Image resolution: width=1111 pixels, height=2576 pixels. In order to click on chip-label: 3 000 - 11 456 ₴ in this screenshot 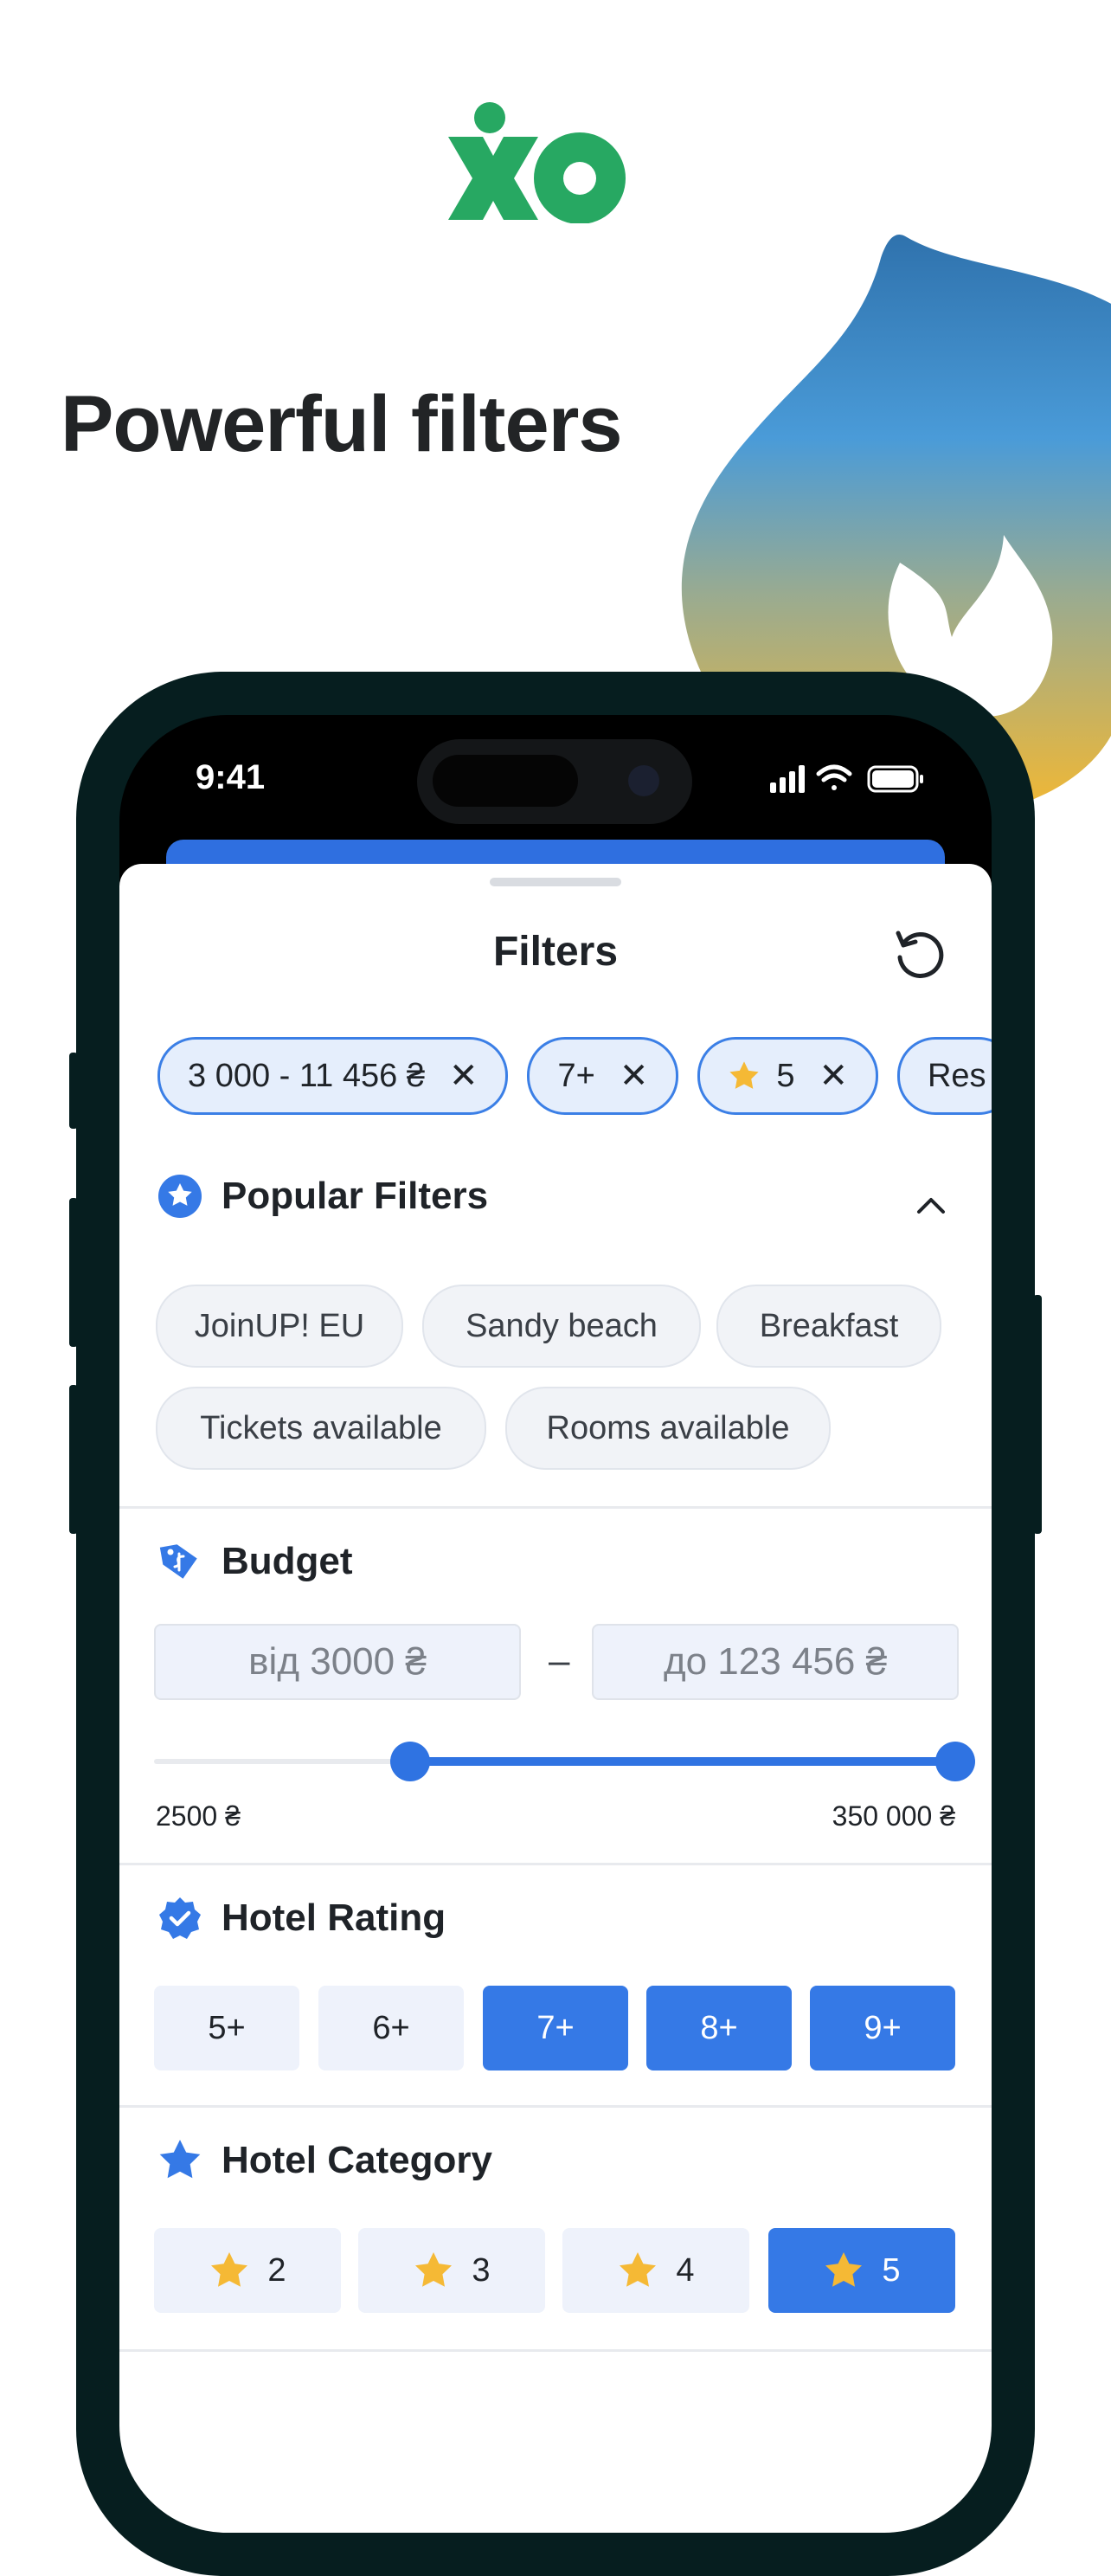, I will do `click(306, 1075)`.